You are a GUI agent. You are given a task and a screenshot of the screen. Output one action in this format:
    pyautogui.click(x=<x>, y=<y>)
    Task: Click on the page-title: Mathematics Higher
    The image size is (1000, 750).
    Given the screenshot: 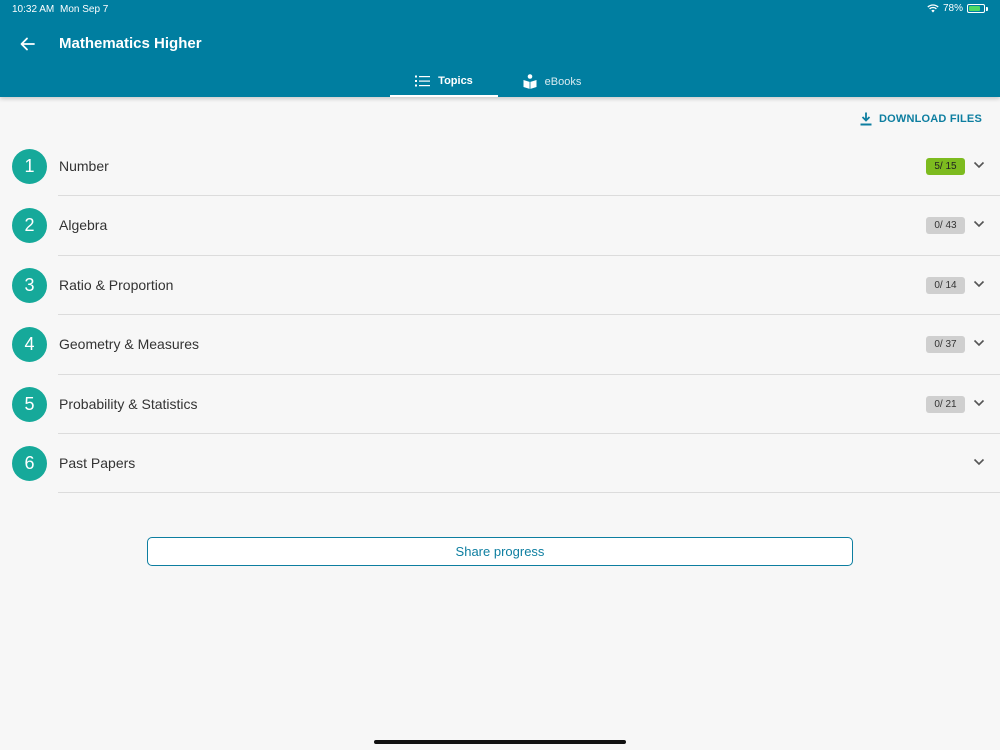 What is the action you would take?
    pyautogui.click(x=130, y=43)
    